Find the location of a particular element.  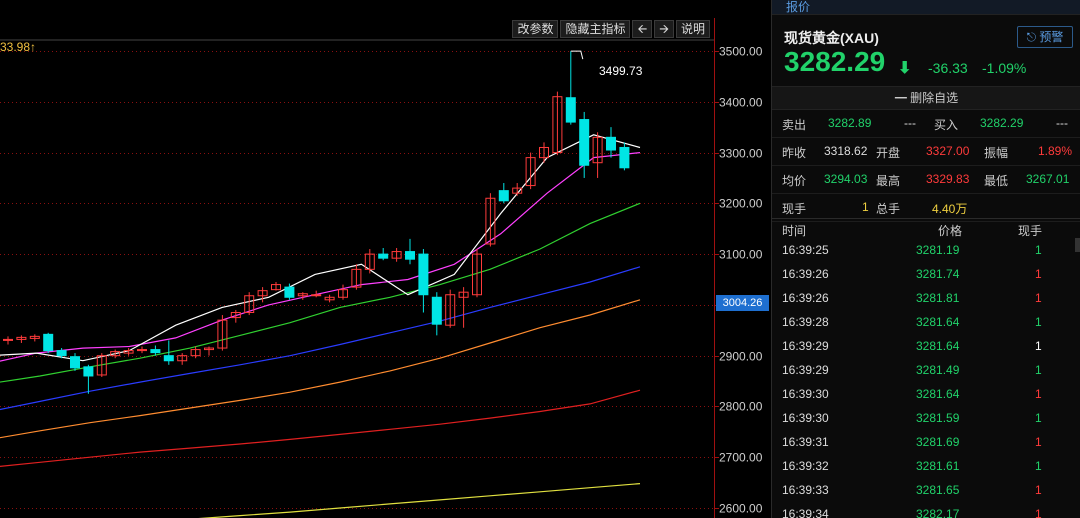

tick-row: 16:39:29 3281.49 1 is located at coordinates (926, 370).